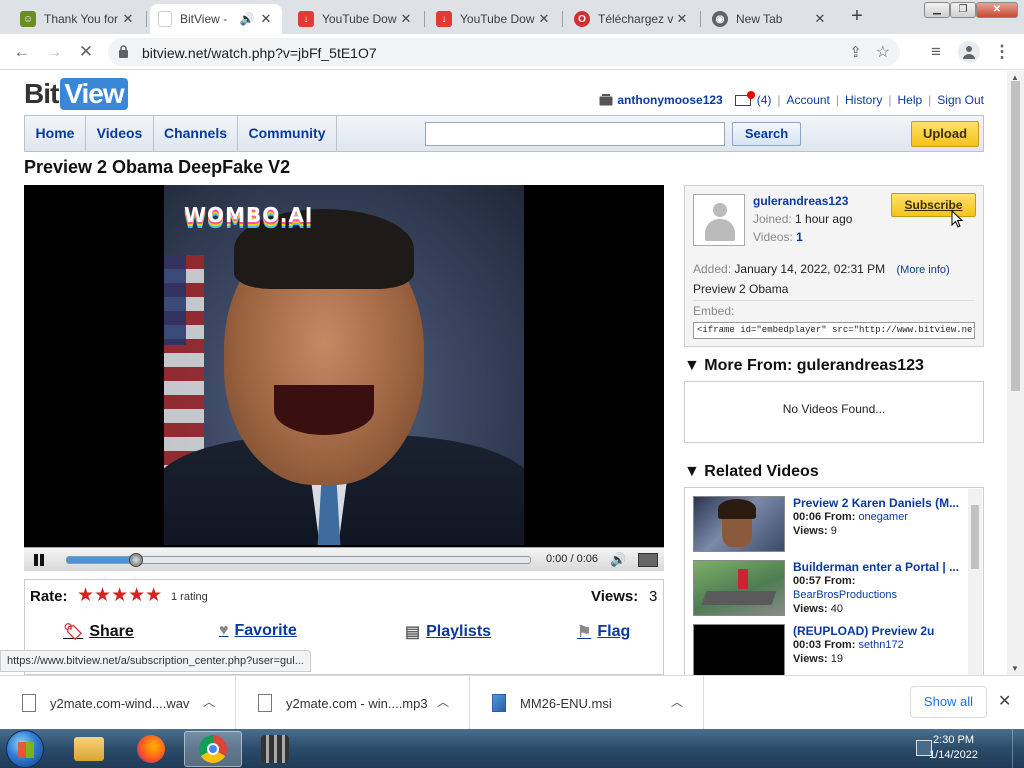 The image size is (1024, 768). I want to click on page-scrollbar: ▲ ▼, so click(1015, 373).